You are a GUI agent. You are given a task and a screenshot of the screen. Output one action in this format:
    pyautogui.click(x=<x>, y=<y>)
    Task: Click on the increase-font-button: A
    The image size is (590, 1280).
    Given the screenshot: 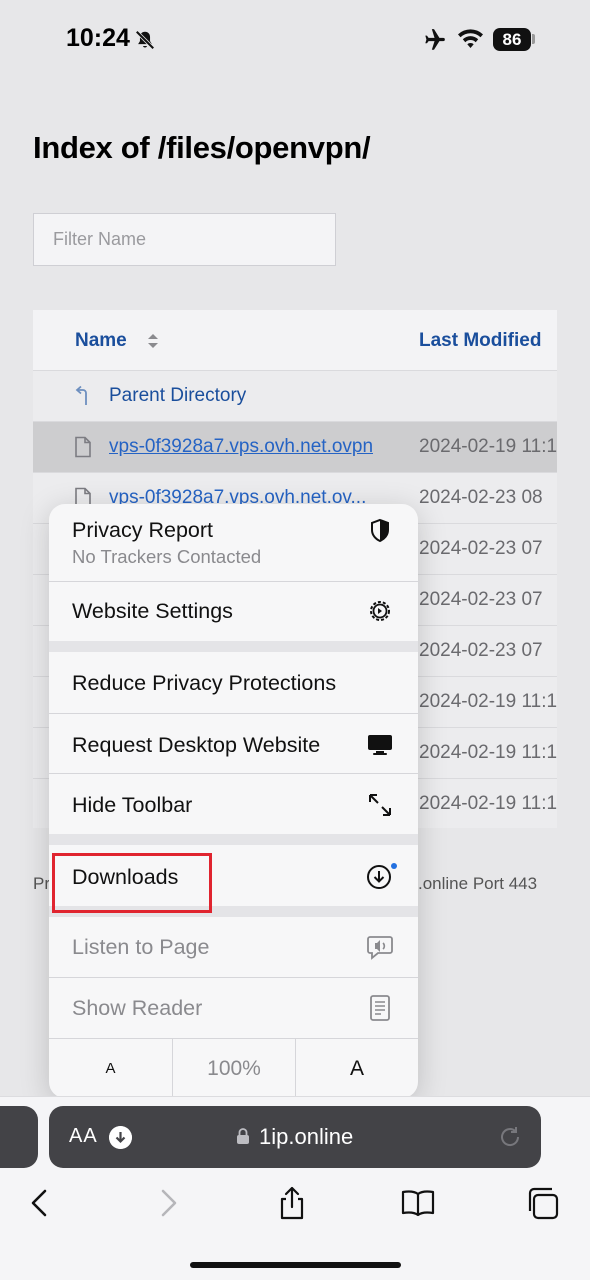 What is the action you would take?
    pyautogui.click(x=357, y=1068)
    